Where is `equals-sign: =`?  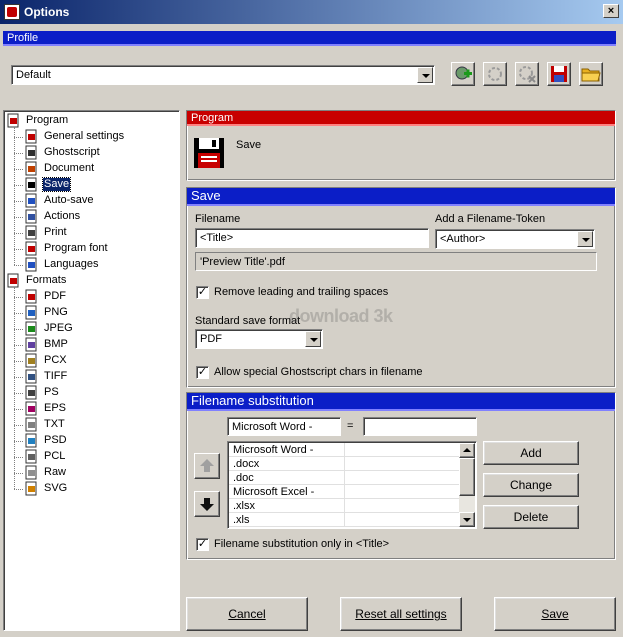
equals-sign: = is located at coordinates (350, 426).